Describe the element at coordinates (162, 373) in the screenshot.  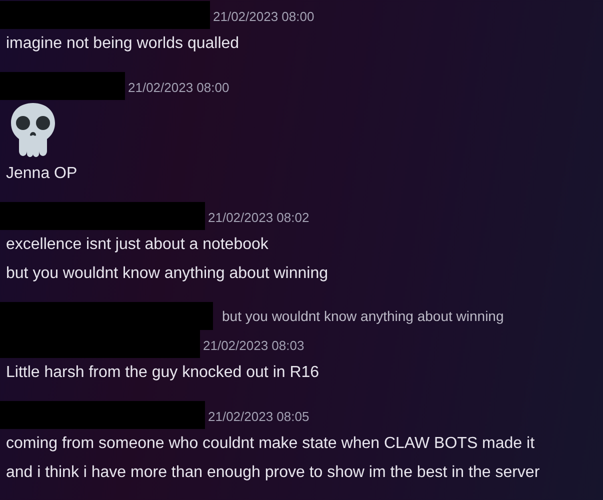
I see `message-text: Little harsh from the guy knocked out in R16` at that location.